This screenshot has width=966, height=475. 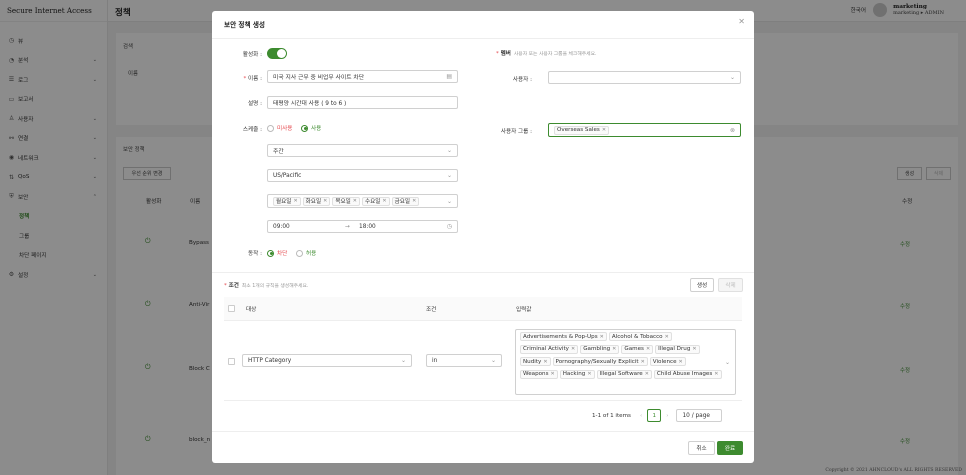 I want to click on day-tag: 월요일 ✕, so click(x=287, y=201).